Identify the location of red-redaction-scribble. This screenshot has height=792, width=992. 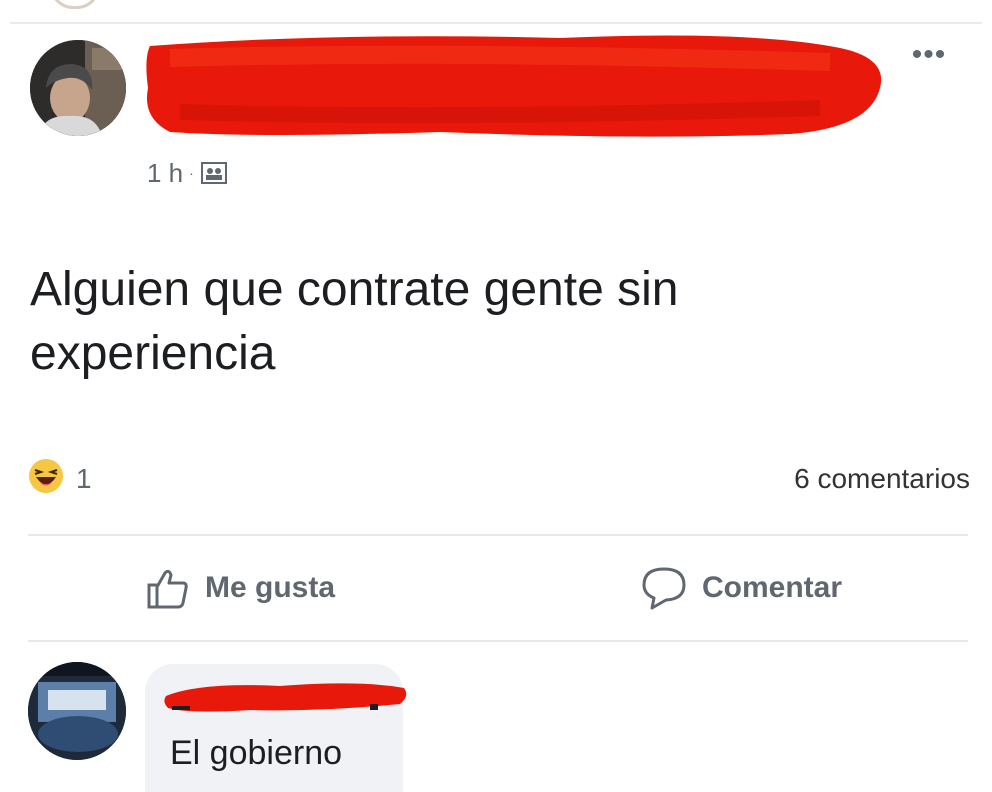
(285, 697).